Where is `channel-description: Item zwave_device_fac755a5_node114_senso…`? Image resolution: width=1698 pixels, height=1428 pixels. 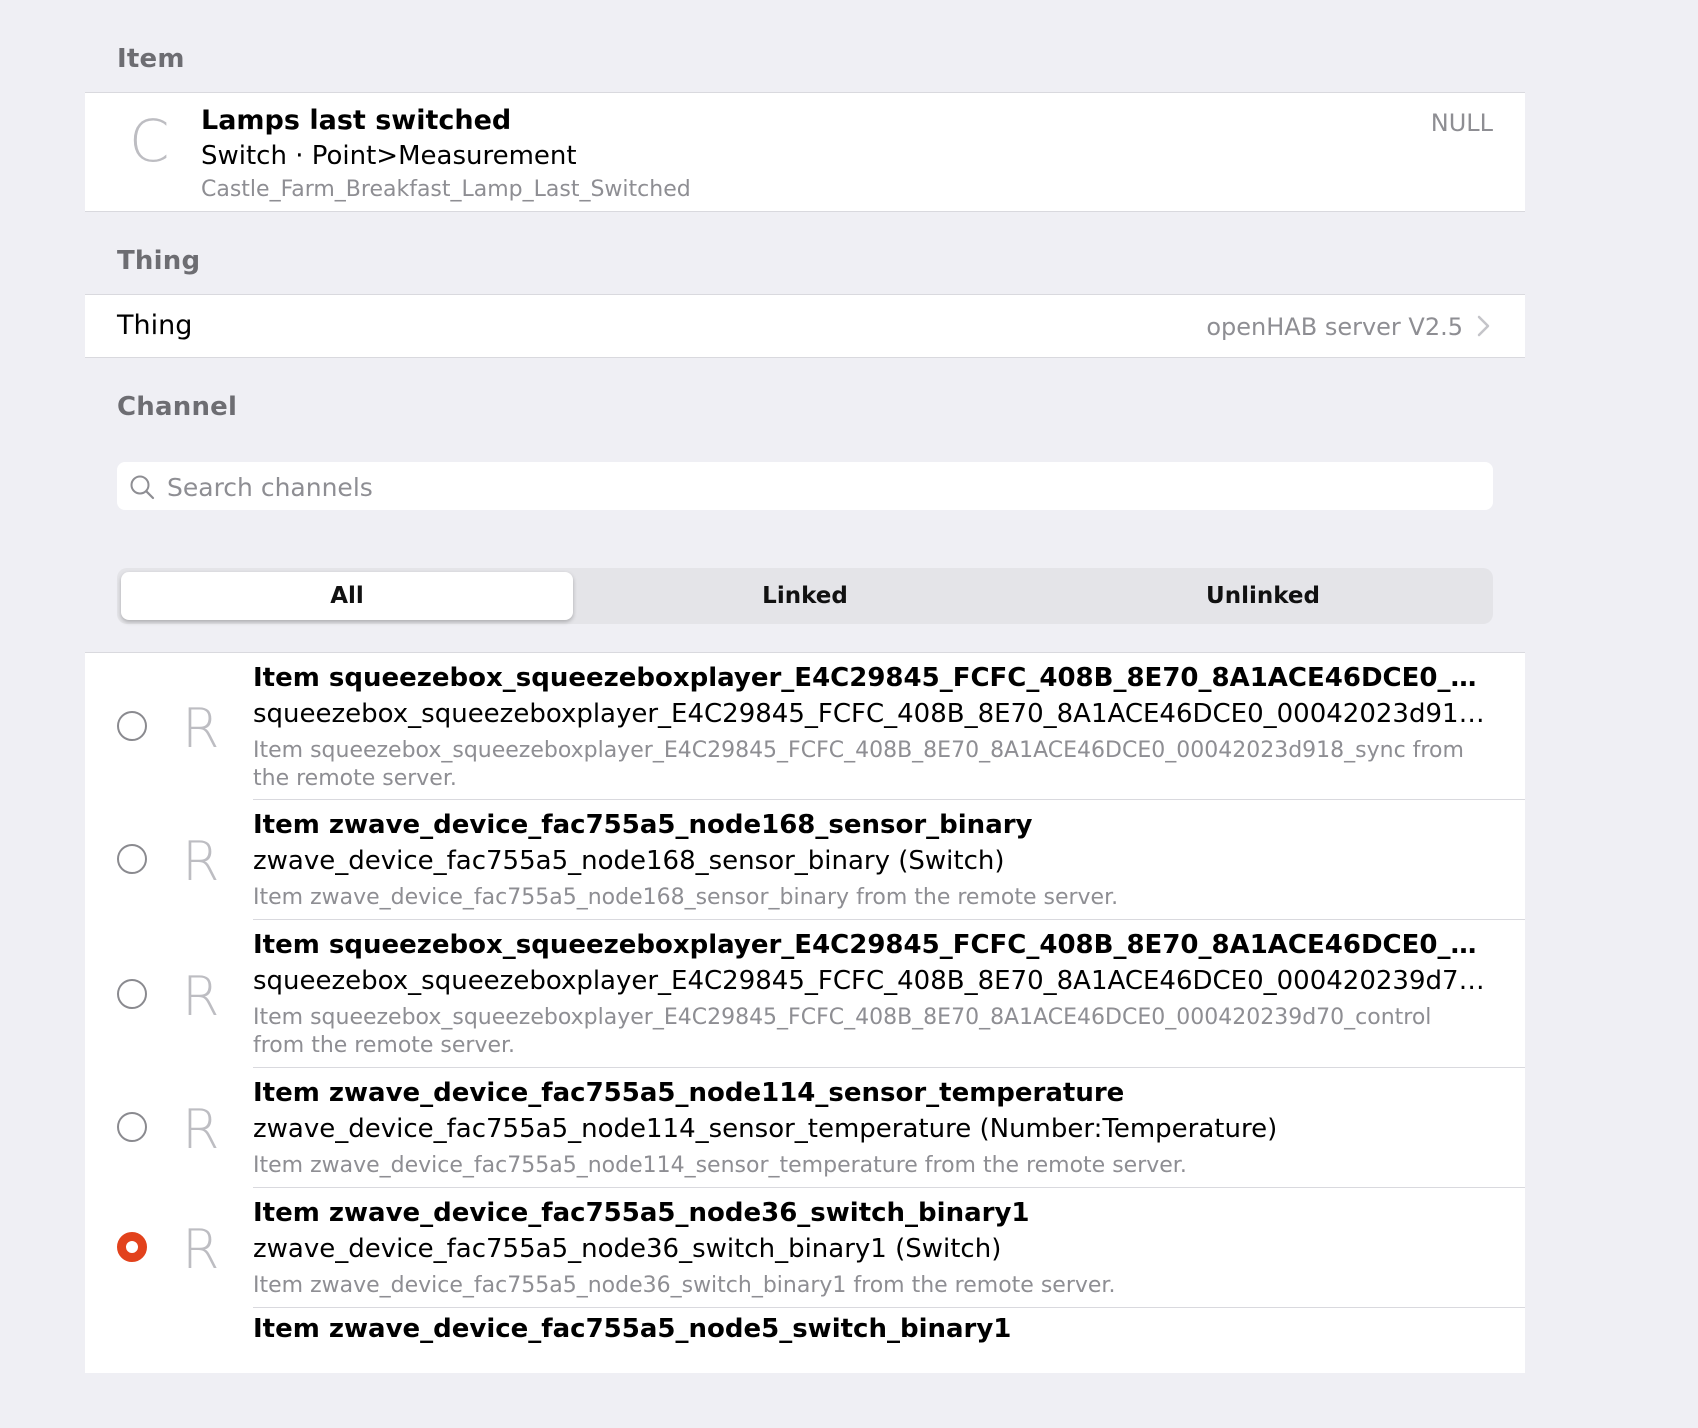
channel-description: Item zwave_device_fac755a5_node114_senso… is located at coordinates (720, 1165).